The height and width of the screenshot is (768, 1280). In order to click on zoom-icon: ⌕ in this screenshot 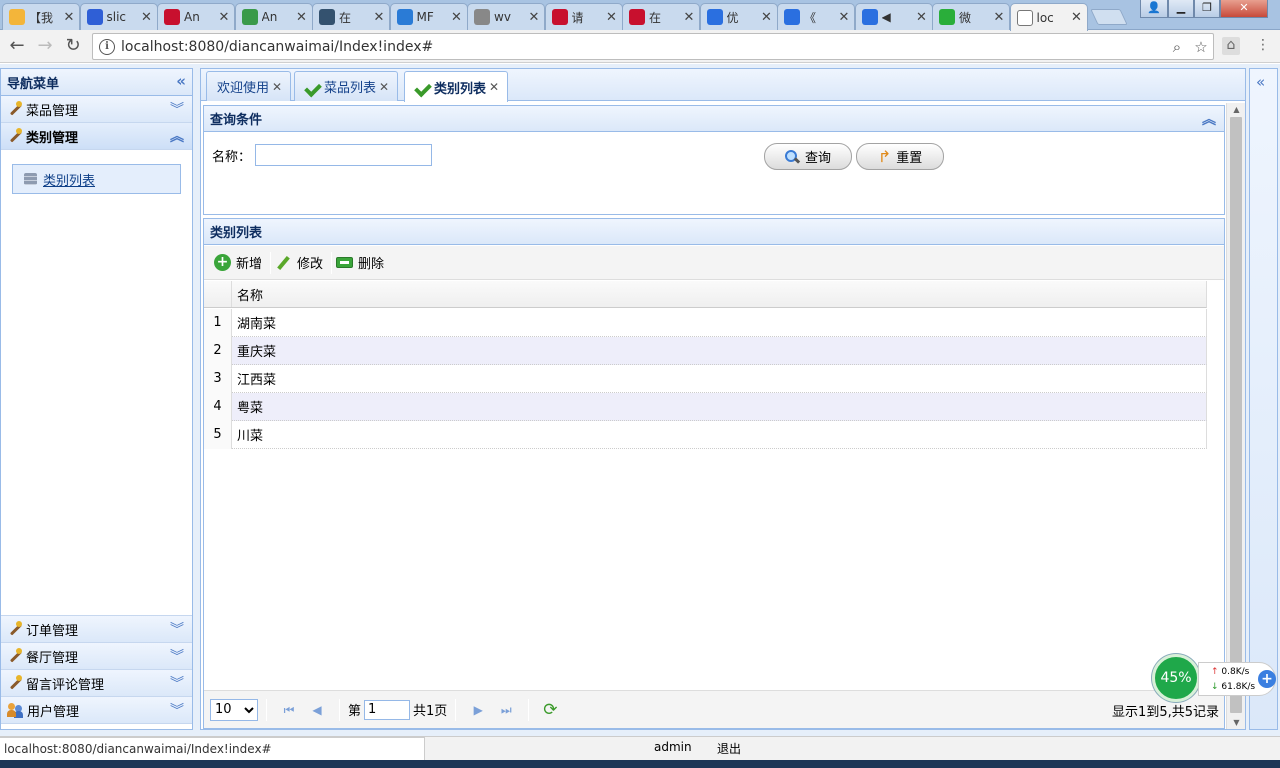, I will do `click(1177, 47)`.